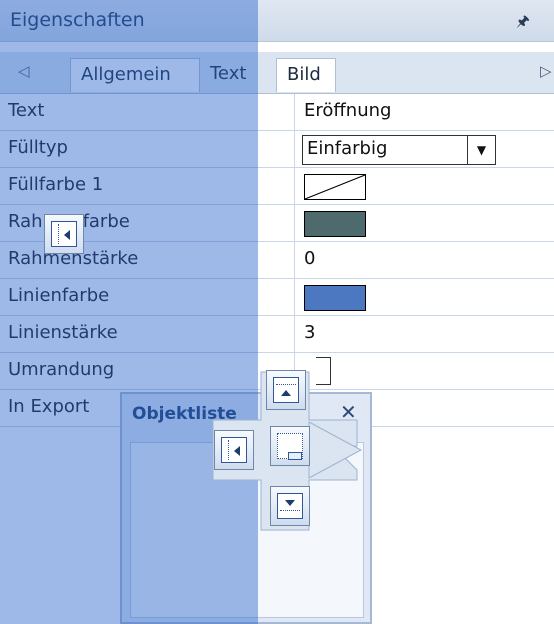  I want to click on dock-top-glyph, so click(286, 390).